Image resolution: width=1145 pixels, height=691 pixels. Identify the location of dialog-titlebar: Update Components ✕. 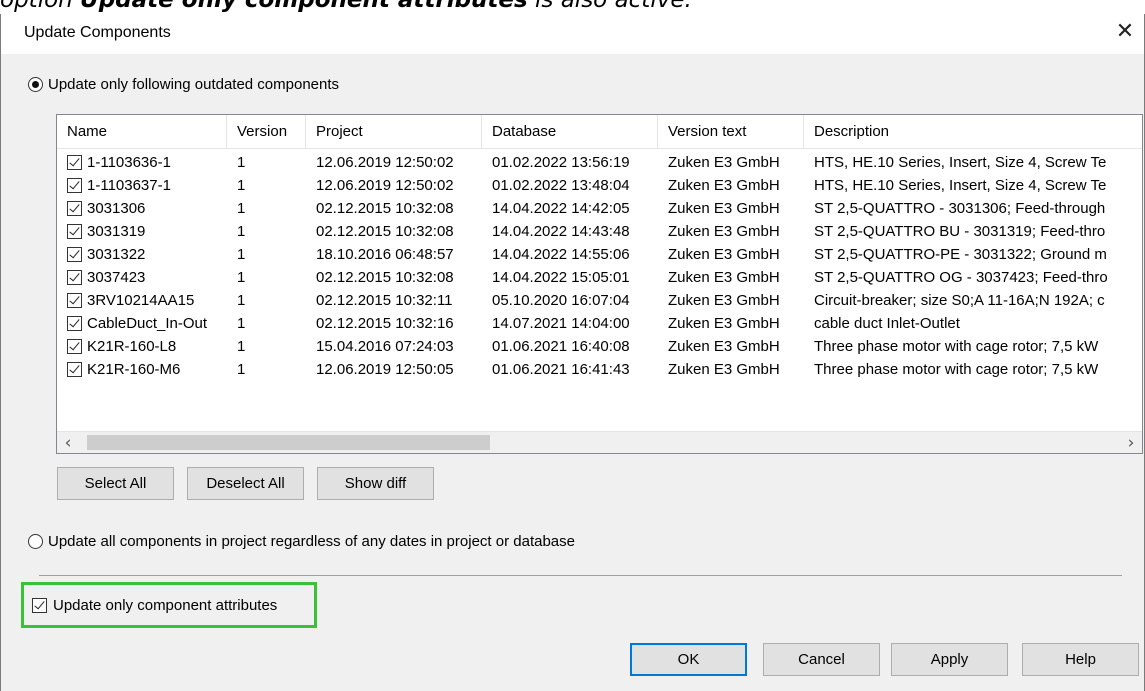
(572, 34).